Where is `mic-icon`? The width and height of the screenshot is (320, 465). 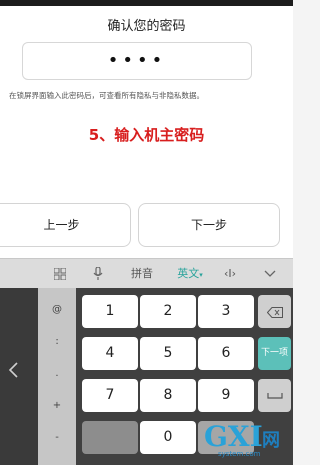 mic-icon is located at coordinates (98, 274).